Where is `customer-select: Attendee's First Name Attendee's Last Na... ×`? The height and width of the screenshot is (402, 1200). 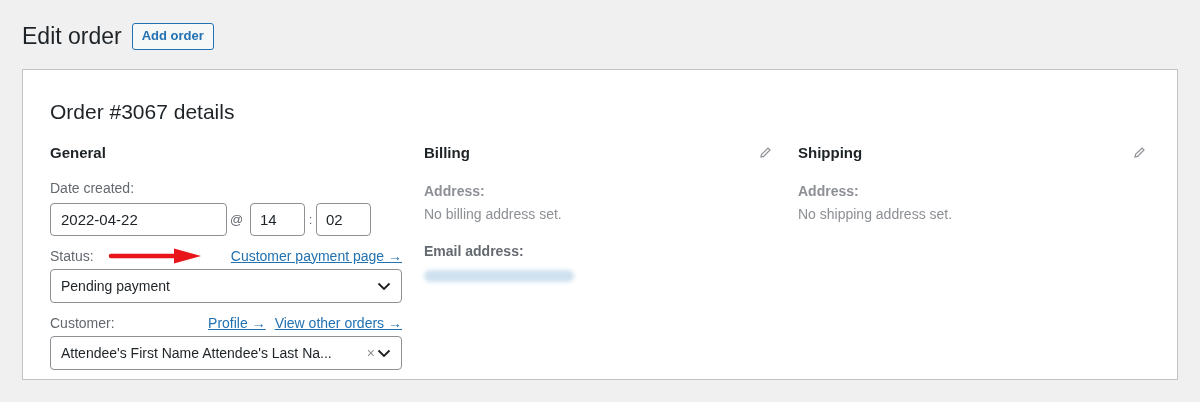 customer-select: Attendee's First Name Attendee's Last Na... × is located at coordinates (226, 353).